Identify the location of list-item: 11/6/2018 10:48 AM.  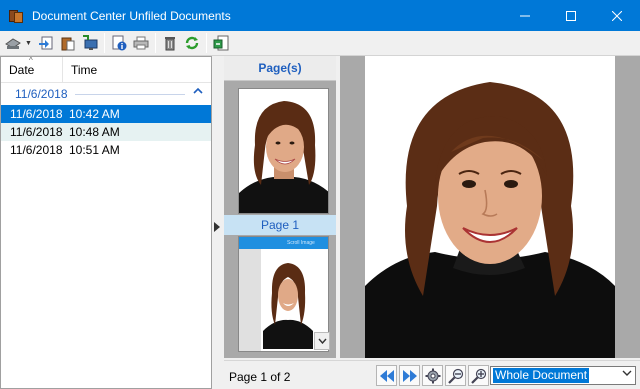
(106, 132).